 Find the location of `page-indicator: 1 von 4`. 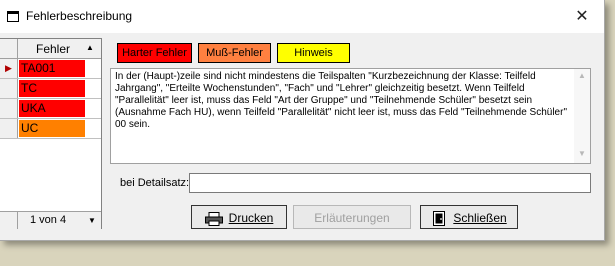

page-indicator: 1 von 4 is located at coordinates (48, 220).